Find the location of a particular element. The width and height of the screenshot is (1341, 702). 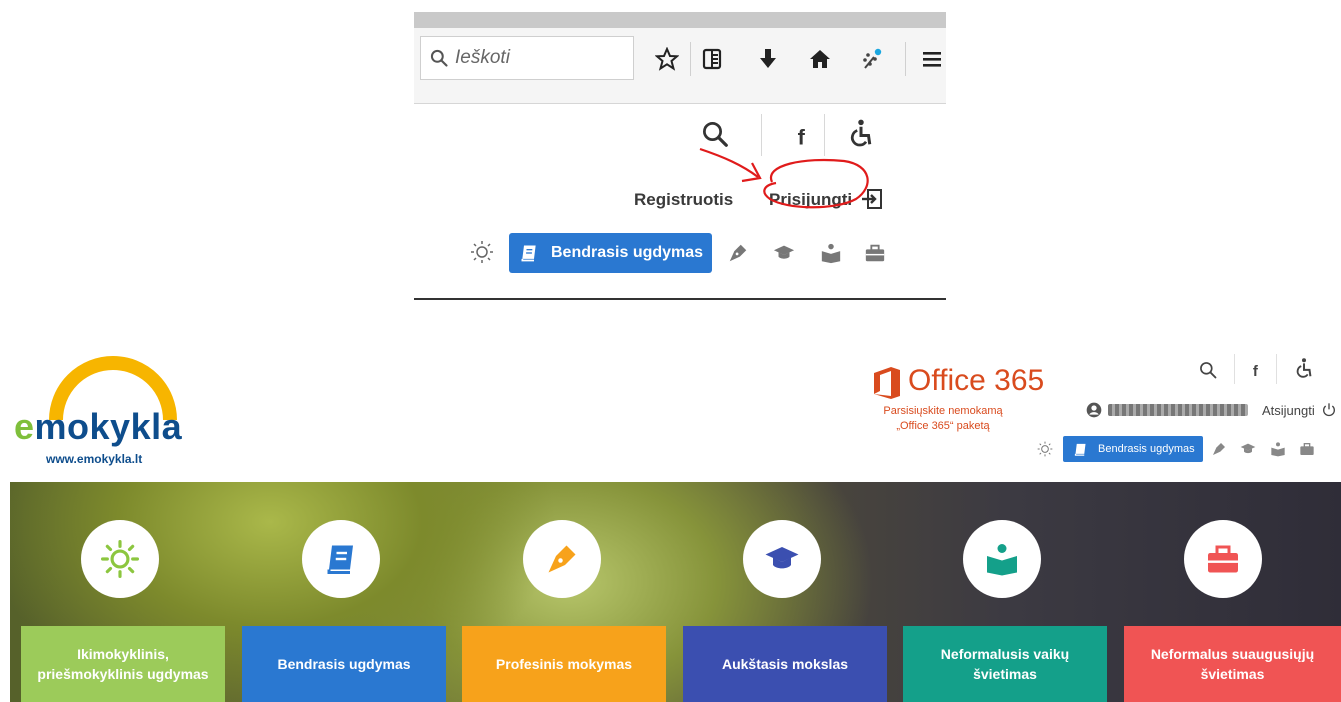

section-tile-general: Bendrasis ugdymas is located at coordinates (344, 664).